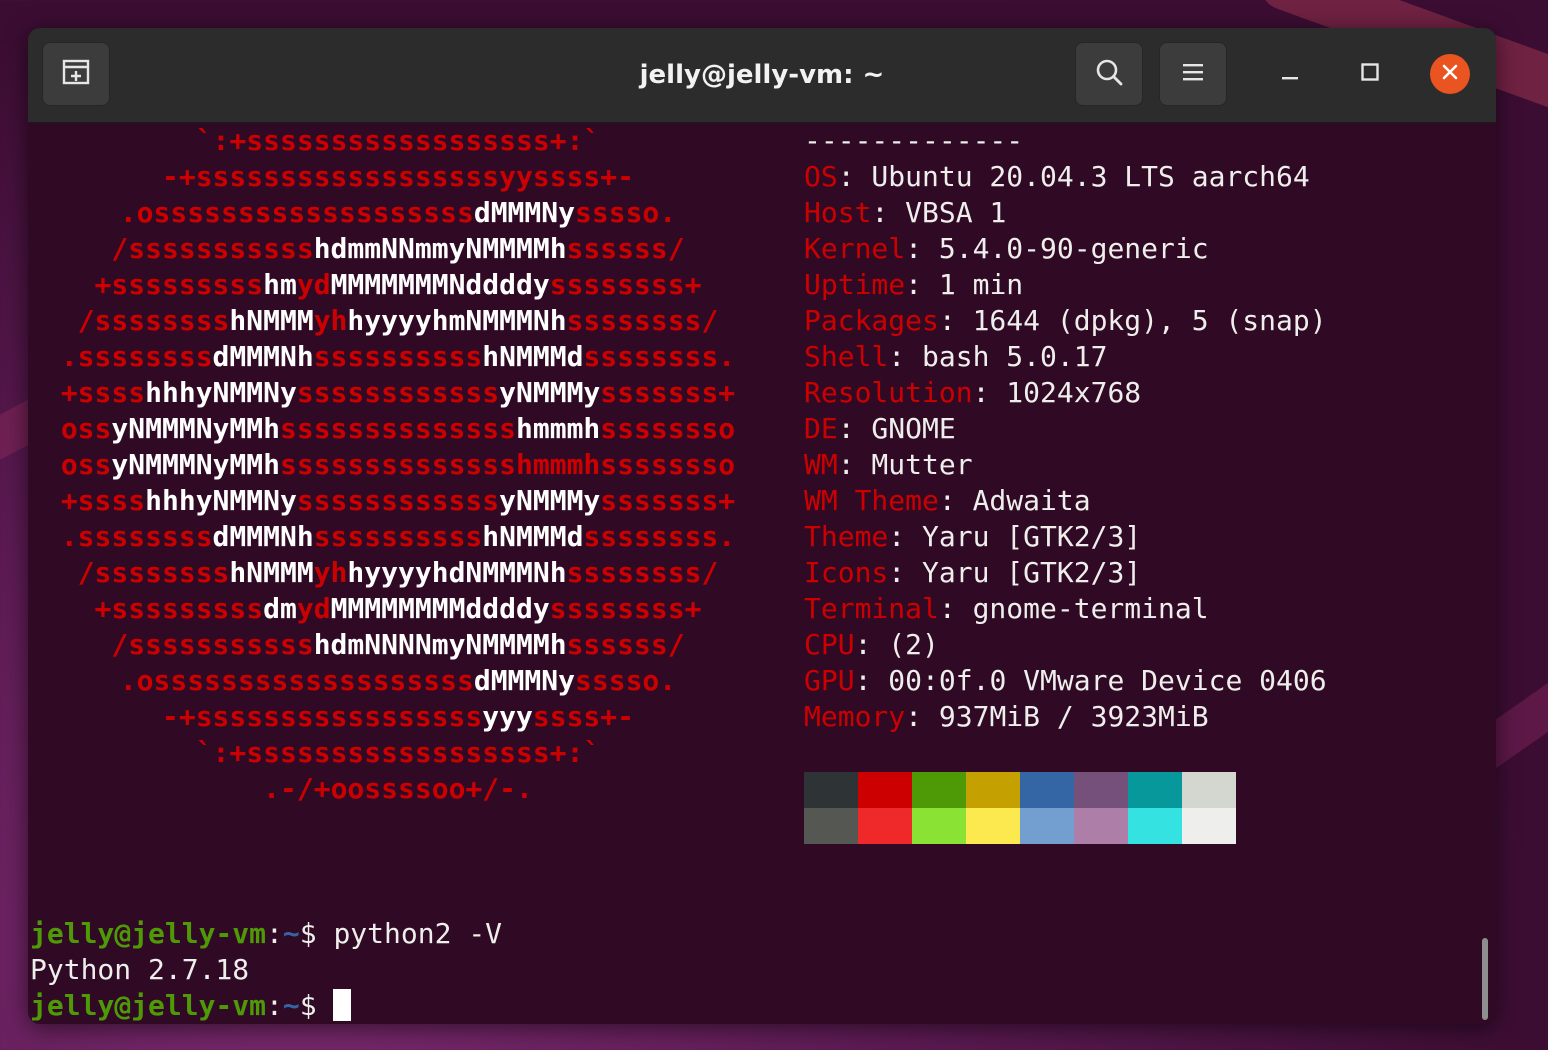 This screenshot has width=1548, height=1050. I want to click on logo-segment: ssssss/, so click(625, 248).